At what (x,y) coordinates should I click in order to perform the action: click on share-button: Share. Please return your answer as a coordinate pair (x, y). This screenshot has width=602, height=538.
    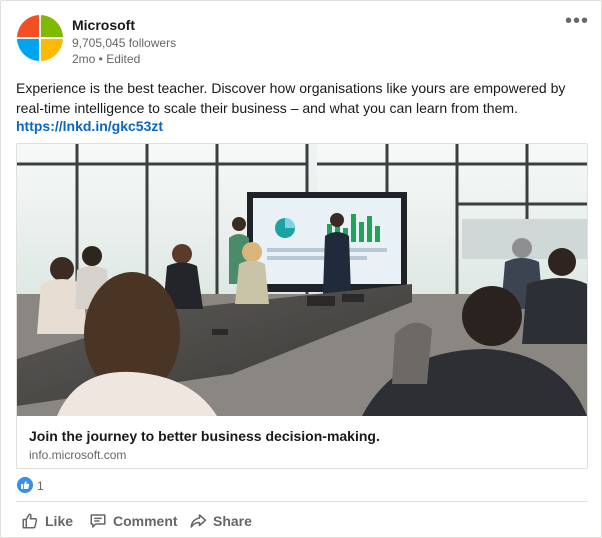
    Looking at the image, I should click on (220, 521).